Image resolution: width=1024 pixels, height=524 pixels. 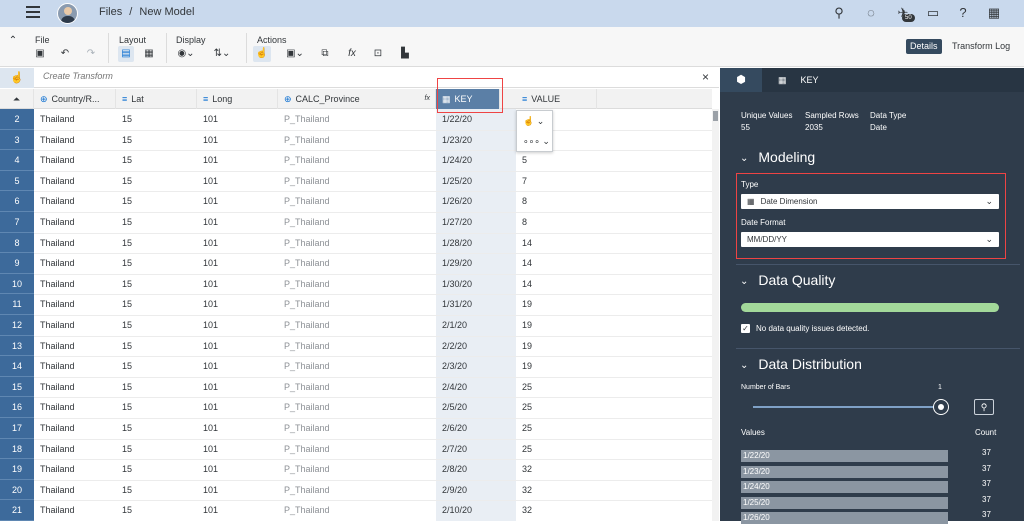 I want to click on save-icon: ▣, so click(x=40, y=54).